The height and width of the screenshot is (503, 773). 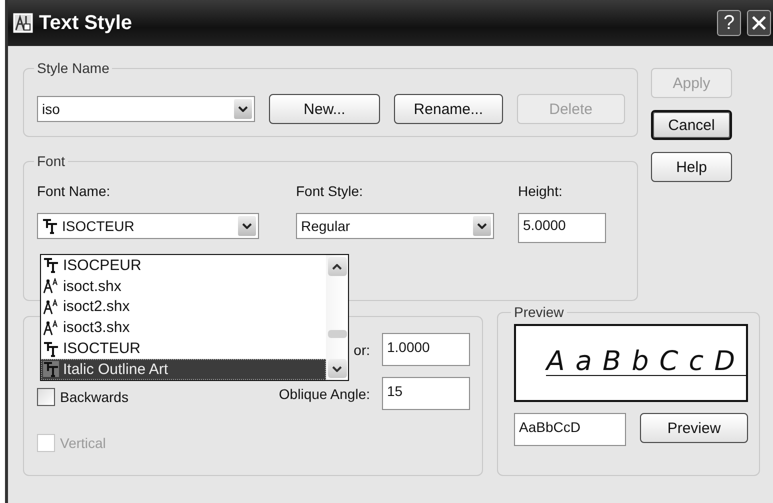 What do you see at coordinates (691, 125) in the screenshot?
I see `dialog-button: Cancel` at bounding box center [691, 125].